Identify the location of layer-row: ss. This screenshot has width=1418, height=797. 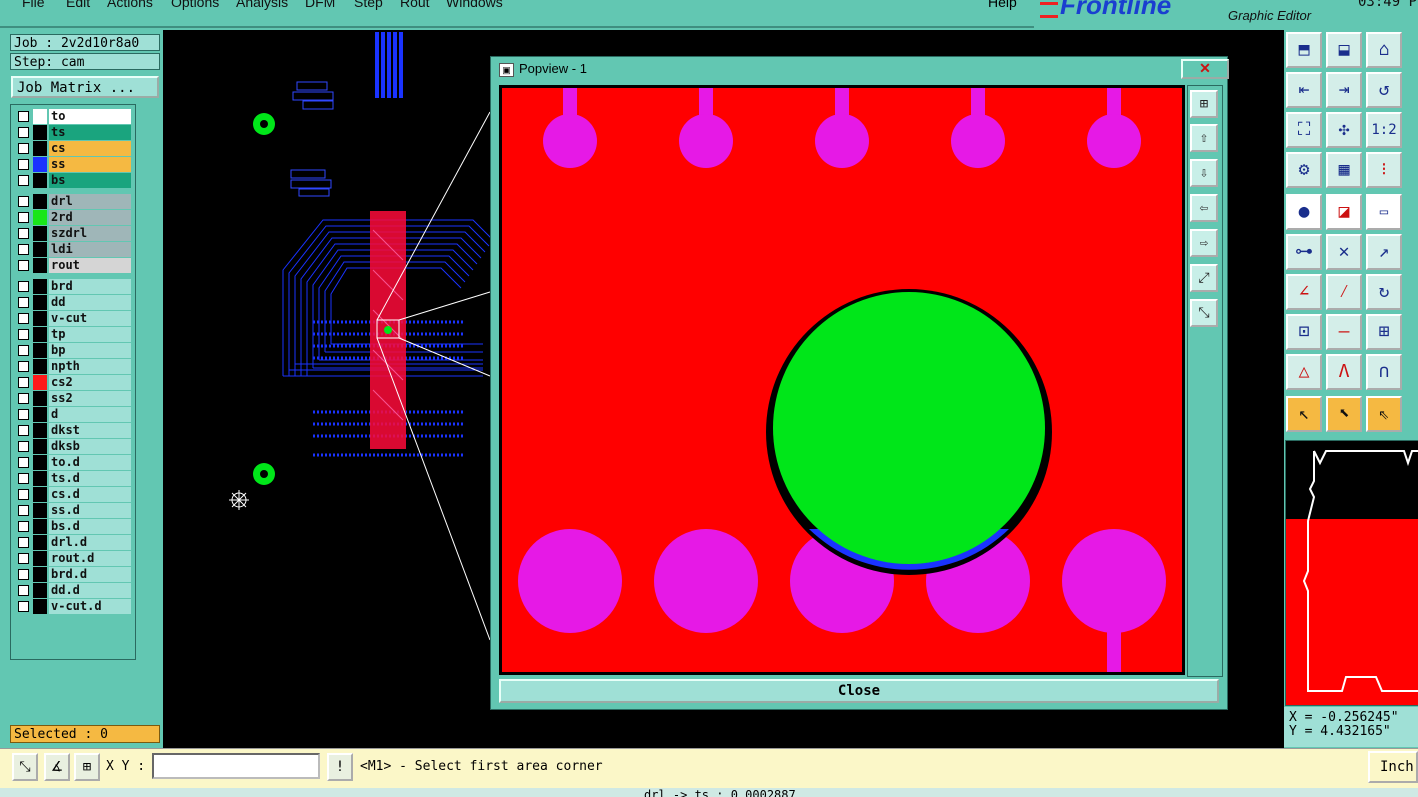
(74, 164).